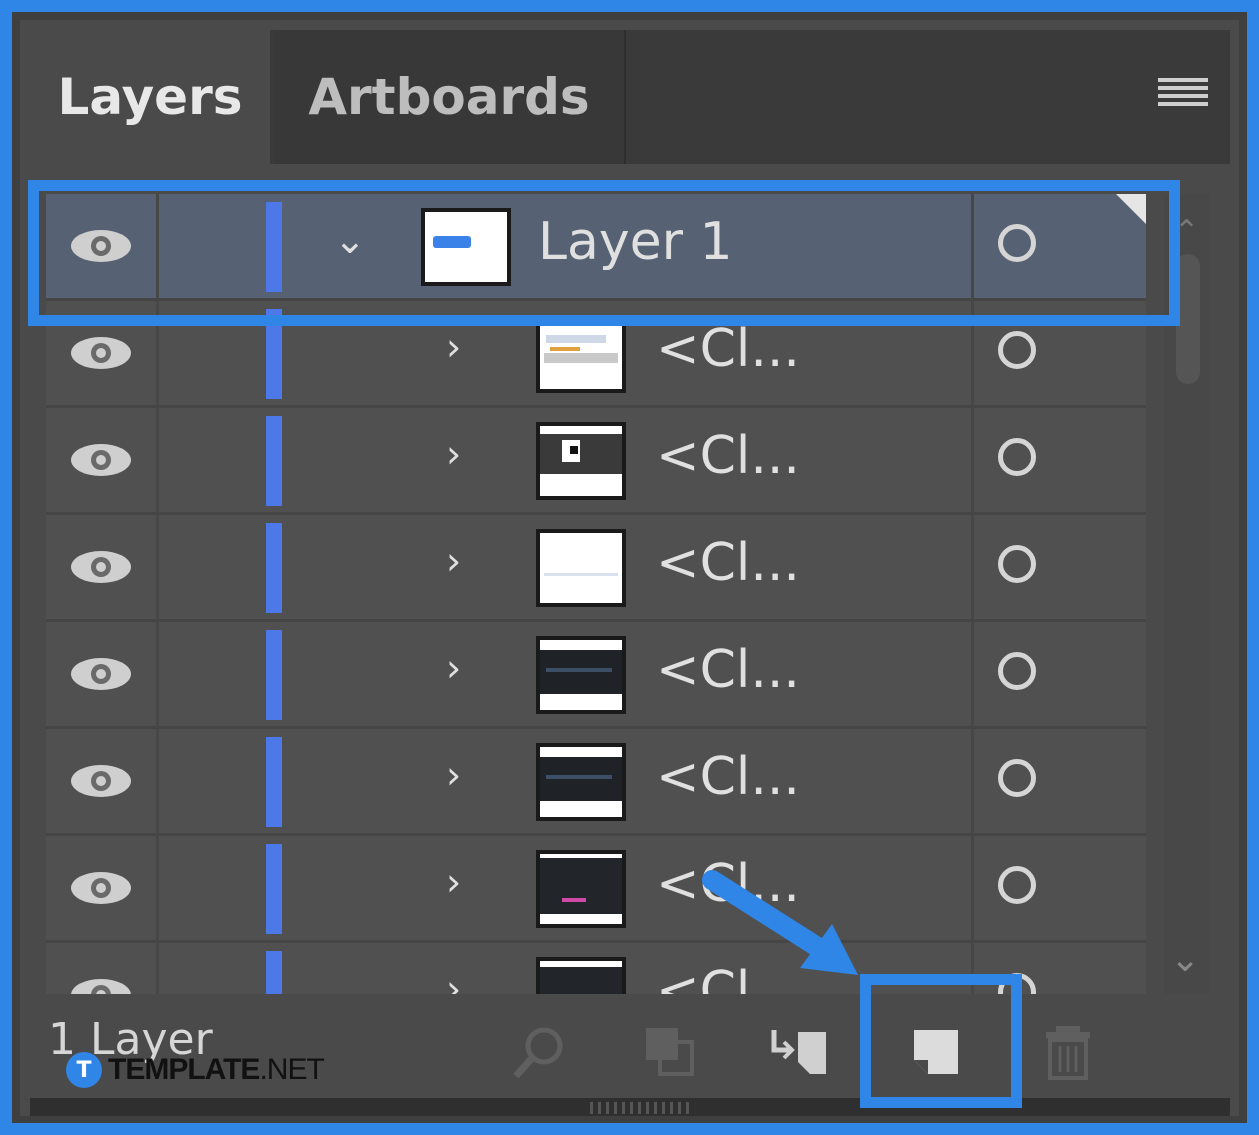 This screenshot has height=1135, width=1259. Describe the element at coordinates (291, 1069) in the screenshot. I see `watermark-suffix: .NET` at that location.